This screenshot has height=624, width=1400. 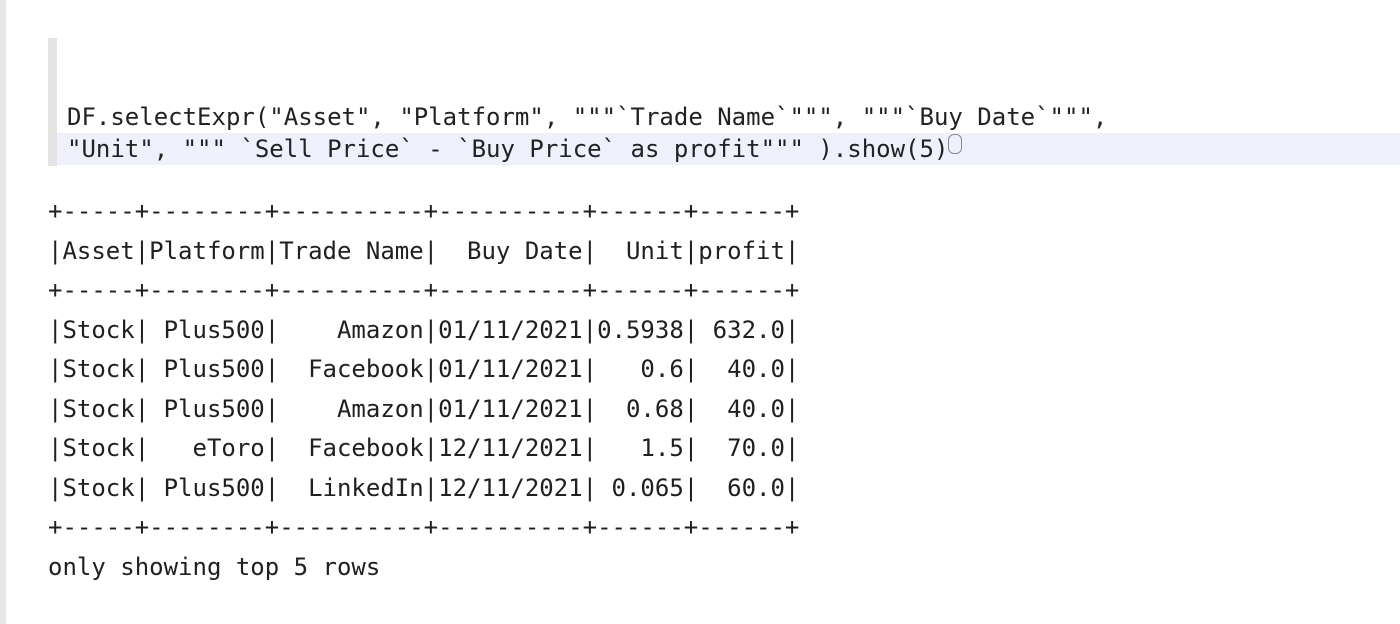 I want to click on cell-gutter, so click(x=52, y=102).